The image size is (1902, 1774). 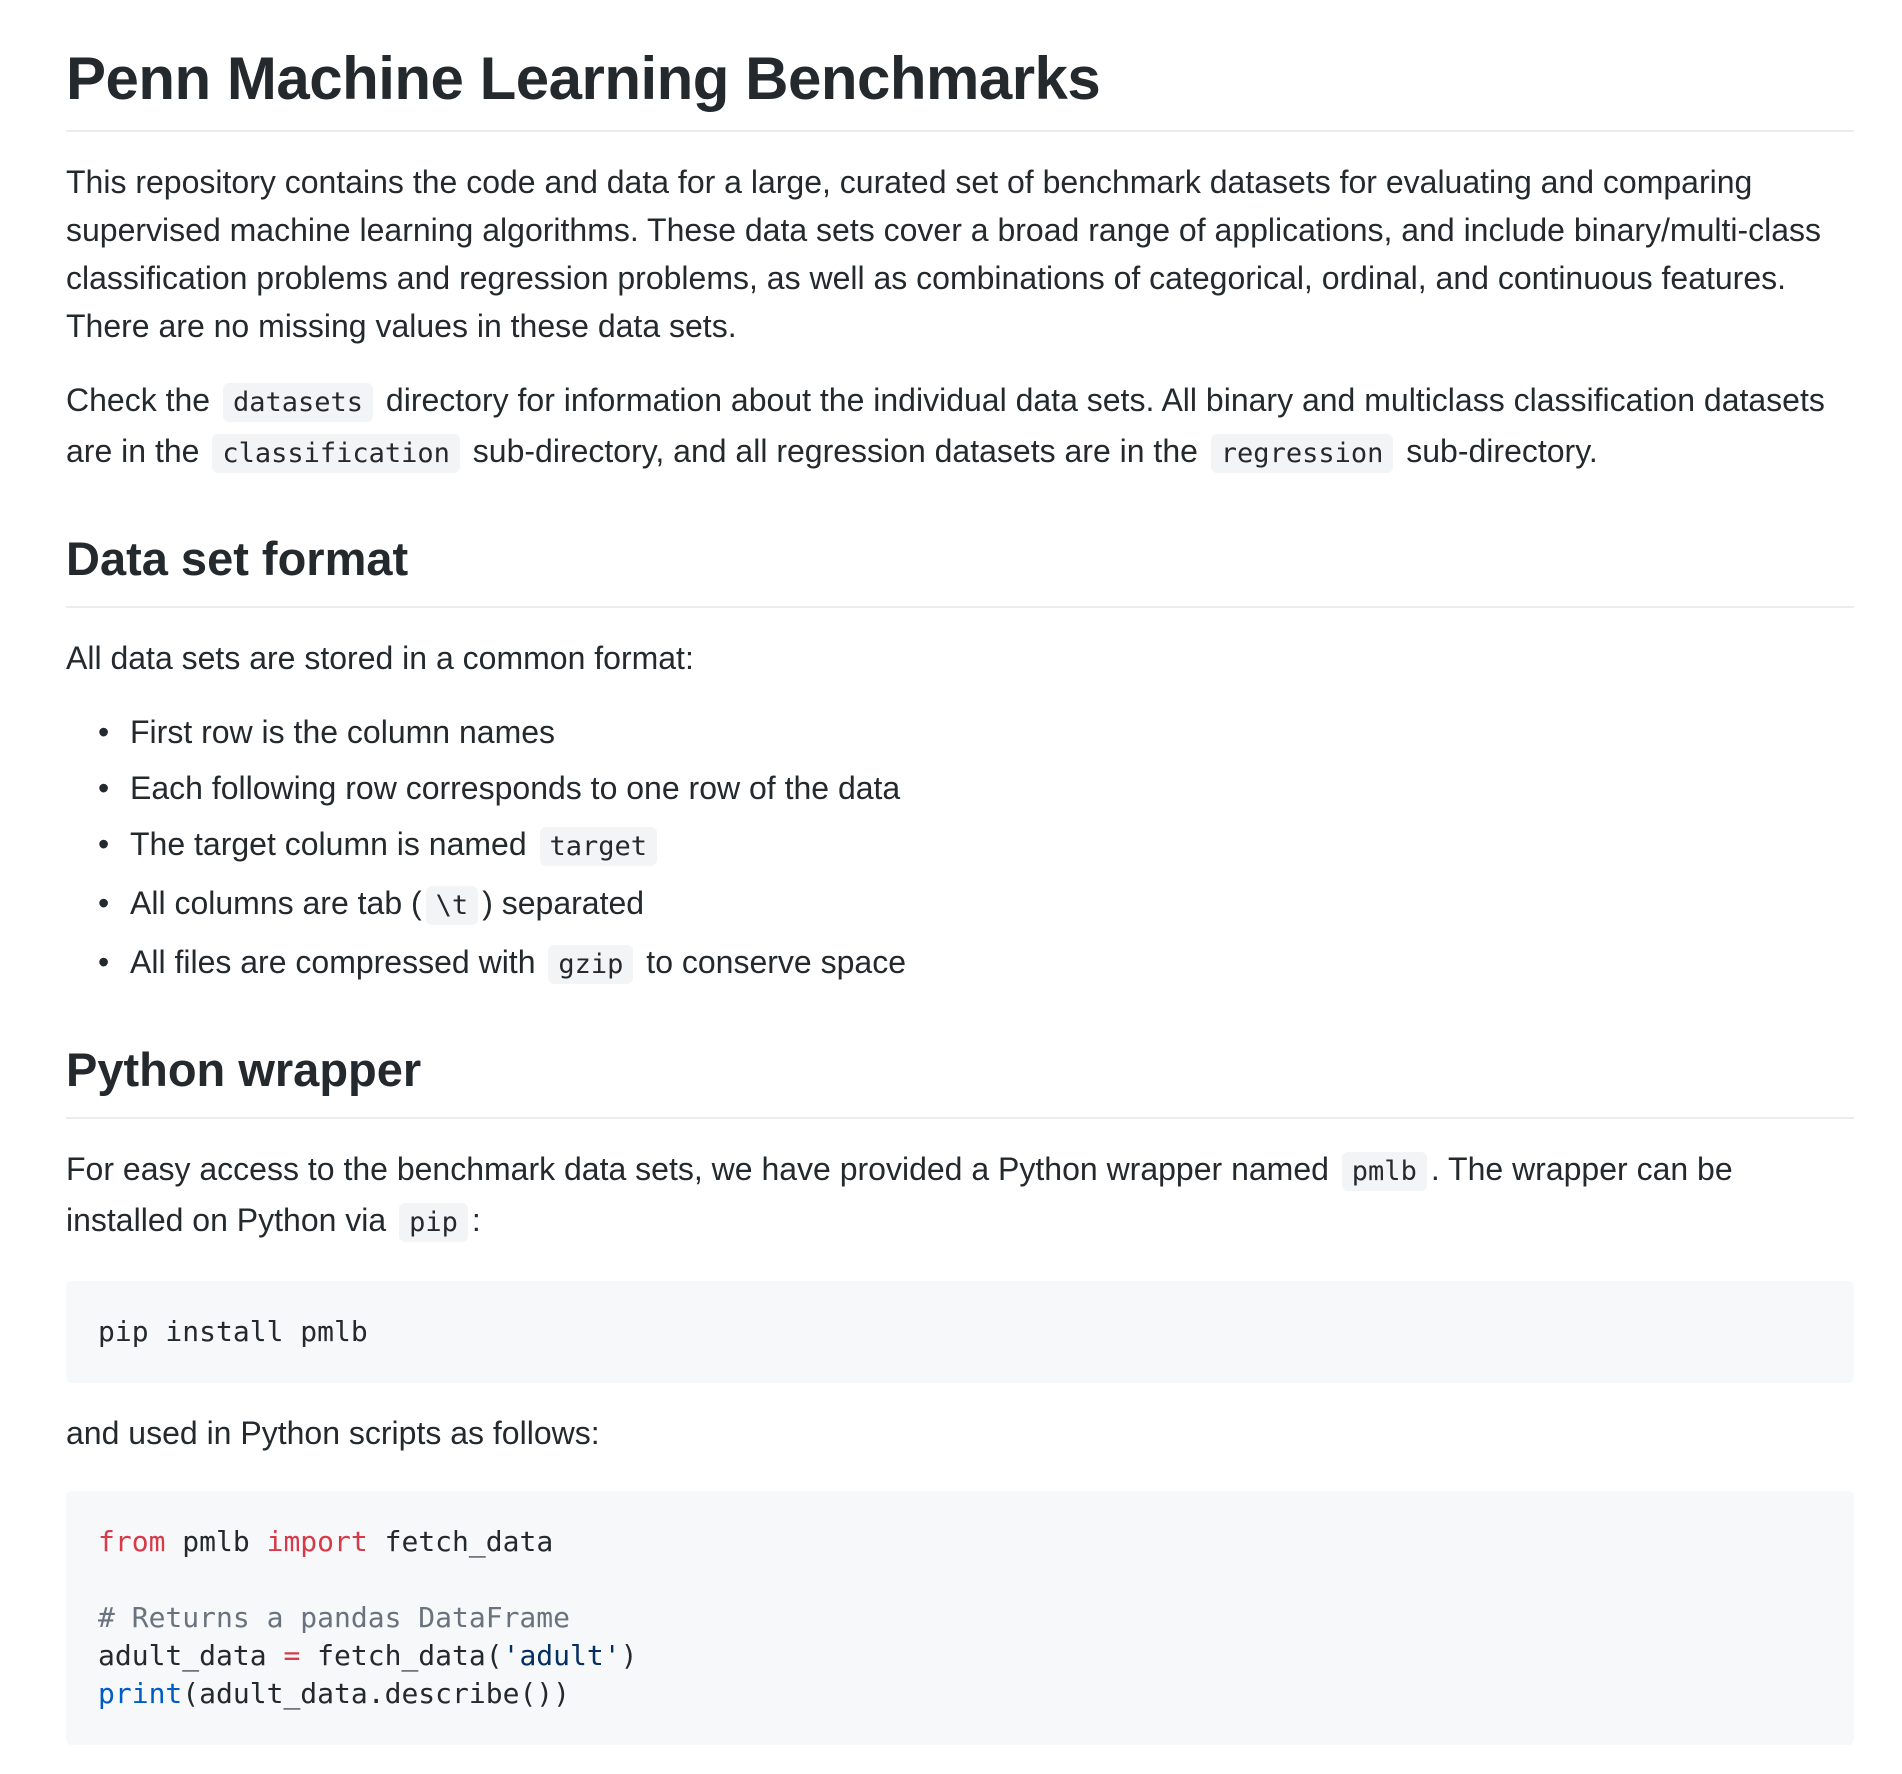 I want to click on code-text: fetch_data, so click(x=460, y=1541).